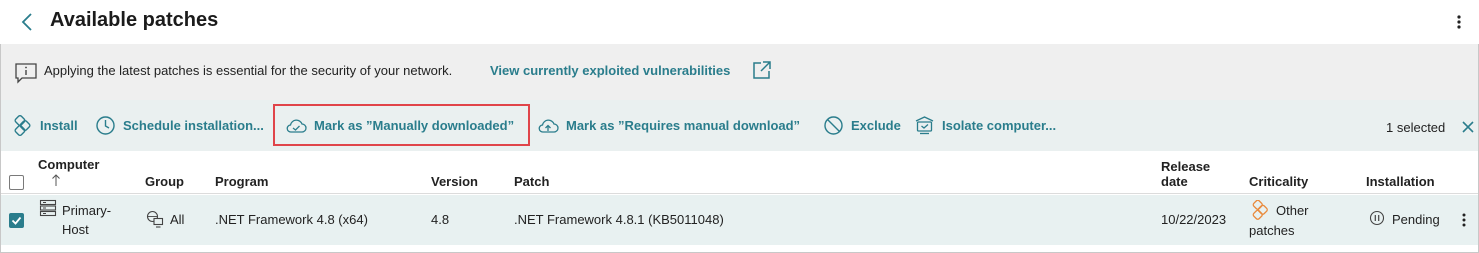 The height and width of the screenshot is (253, 1479). What do you see at coordinates (1272, 230) in the screenshot?
I see `criticality-line2: patches` at bounding box center [1272, 230].